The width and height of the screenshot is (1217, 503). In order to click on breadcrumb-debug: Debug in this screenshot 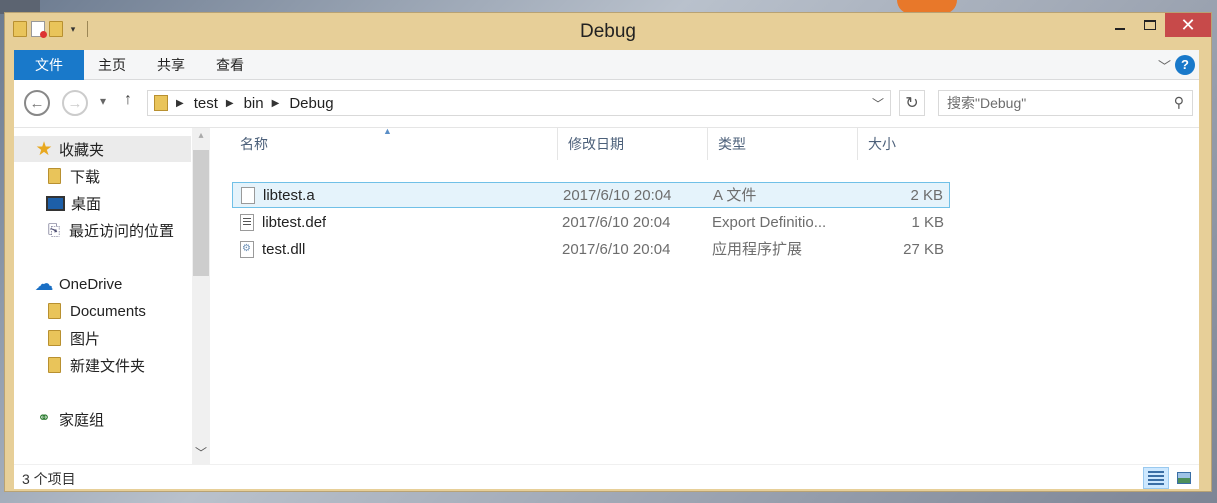, I will do `click(311, 103)`.